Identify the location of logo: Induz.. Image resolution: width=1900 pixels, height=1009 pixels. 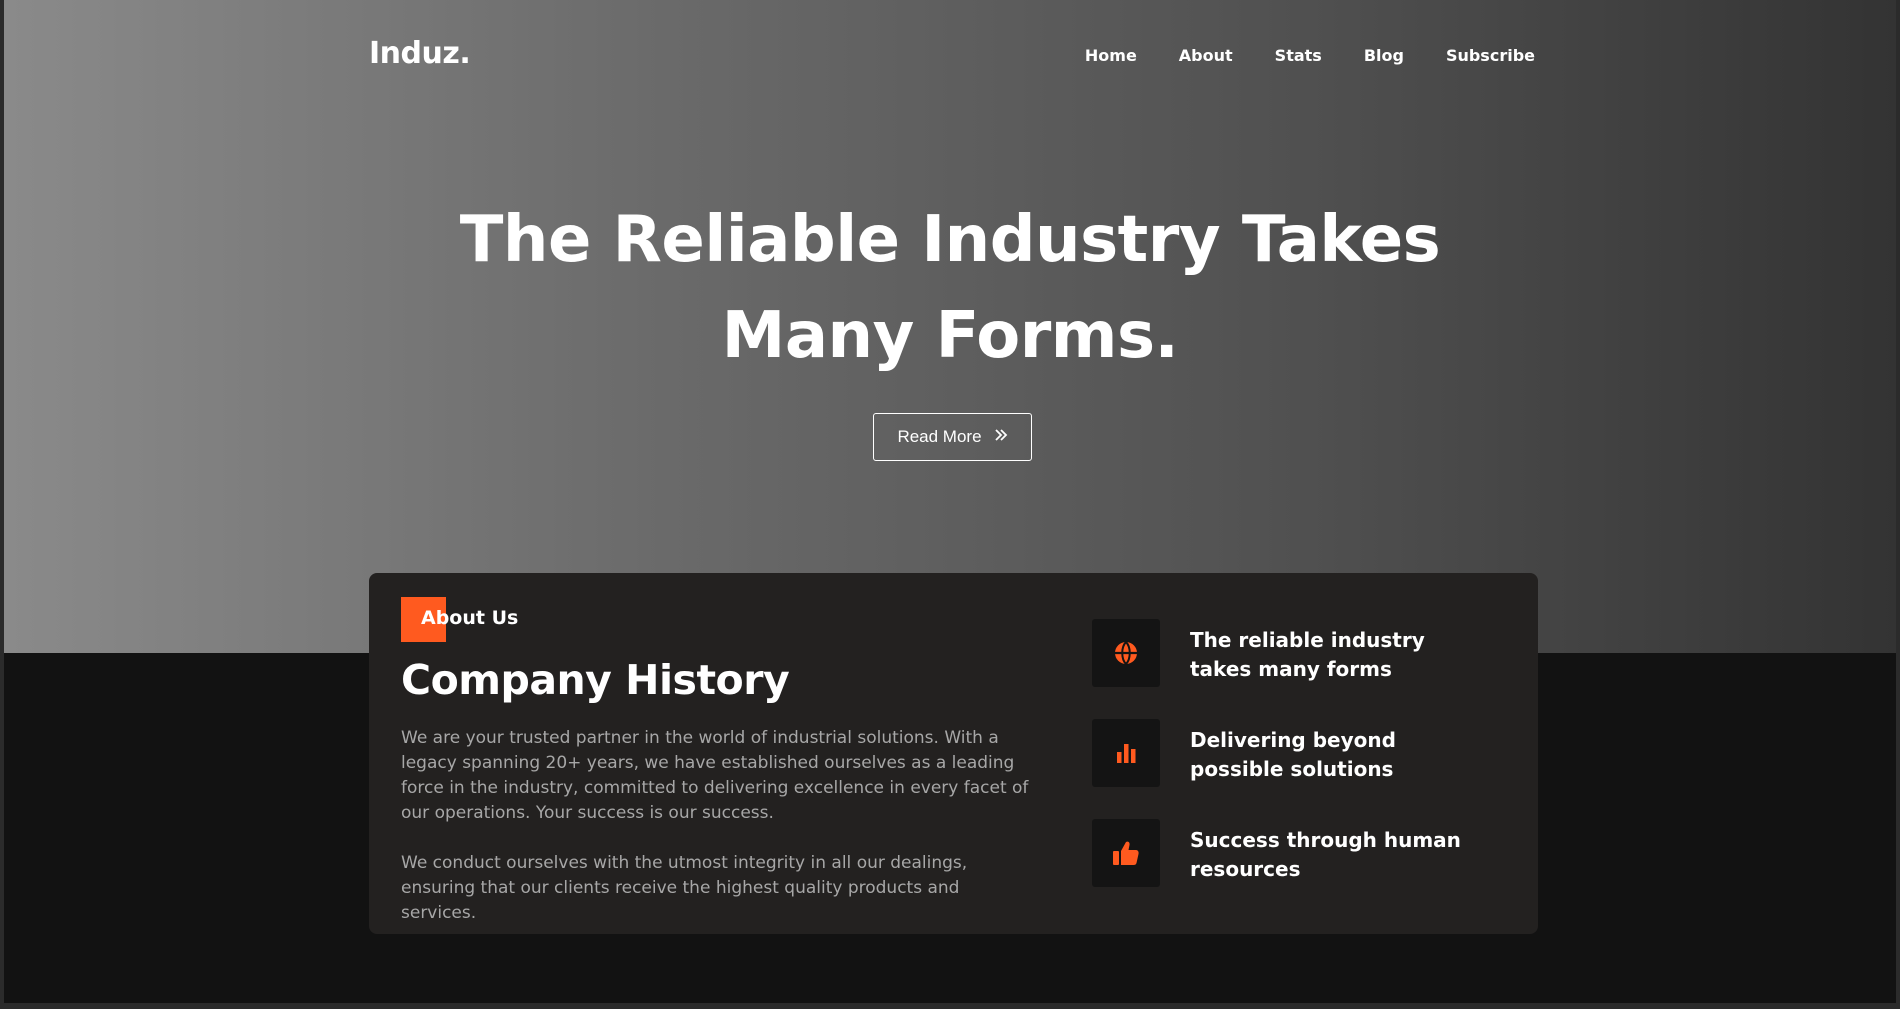
(420, 53).